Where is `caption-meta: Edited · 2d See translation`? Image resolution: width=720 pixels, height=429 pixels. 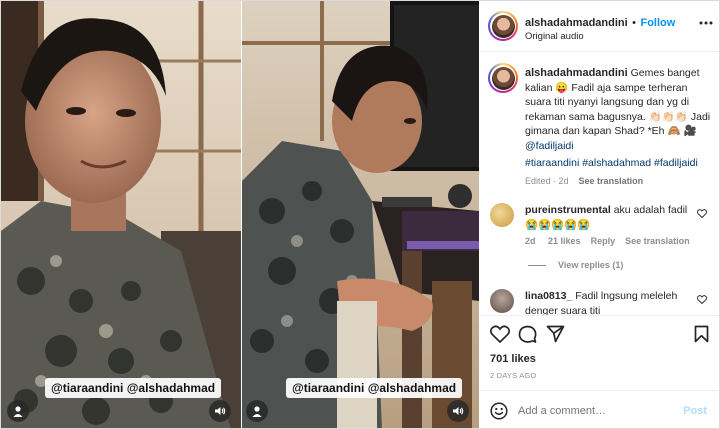
caption-meta: Edited · 2d See translation is located at coordinates (584, 181).